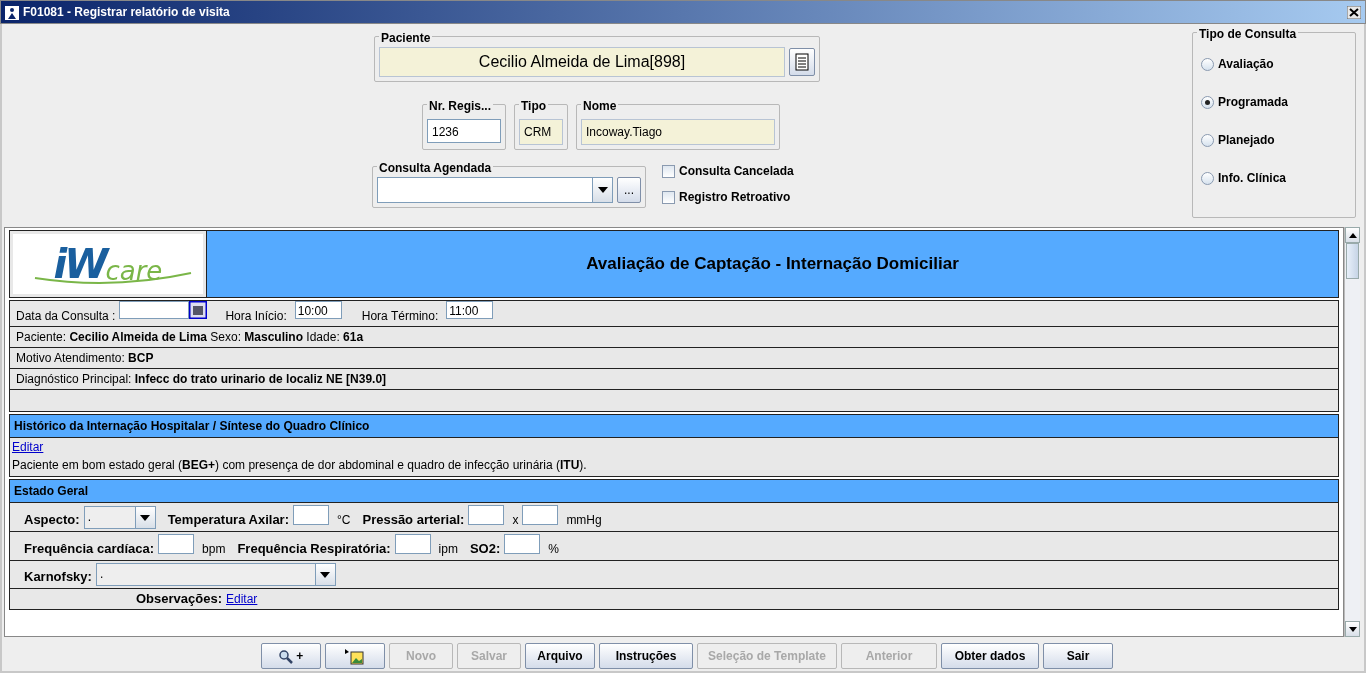  Describe the element at coordinates (179, 599) in the screenshot. I see `field-label: Observações:` at that location.